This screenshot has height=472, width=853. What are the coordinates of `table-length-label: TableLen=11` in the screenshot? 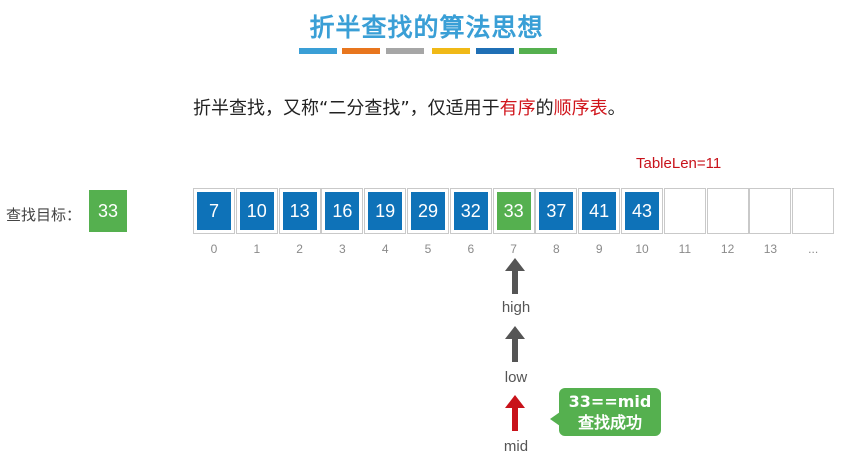 It's located at (679, 163).